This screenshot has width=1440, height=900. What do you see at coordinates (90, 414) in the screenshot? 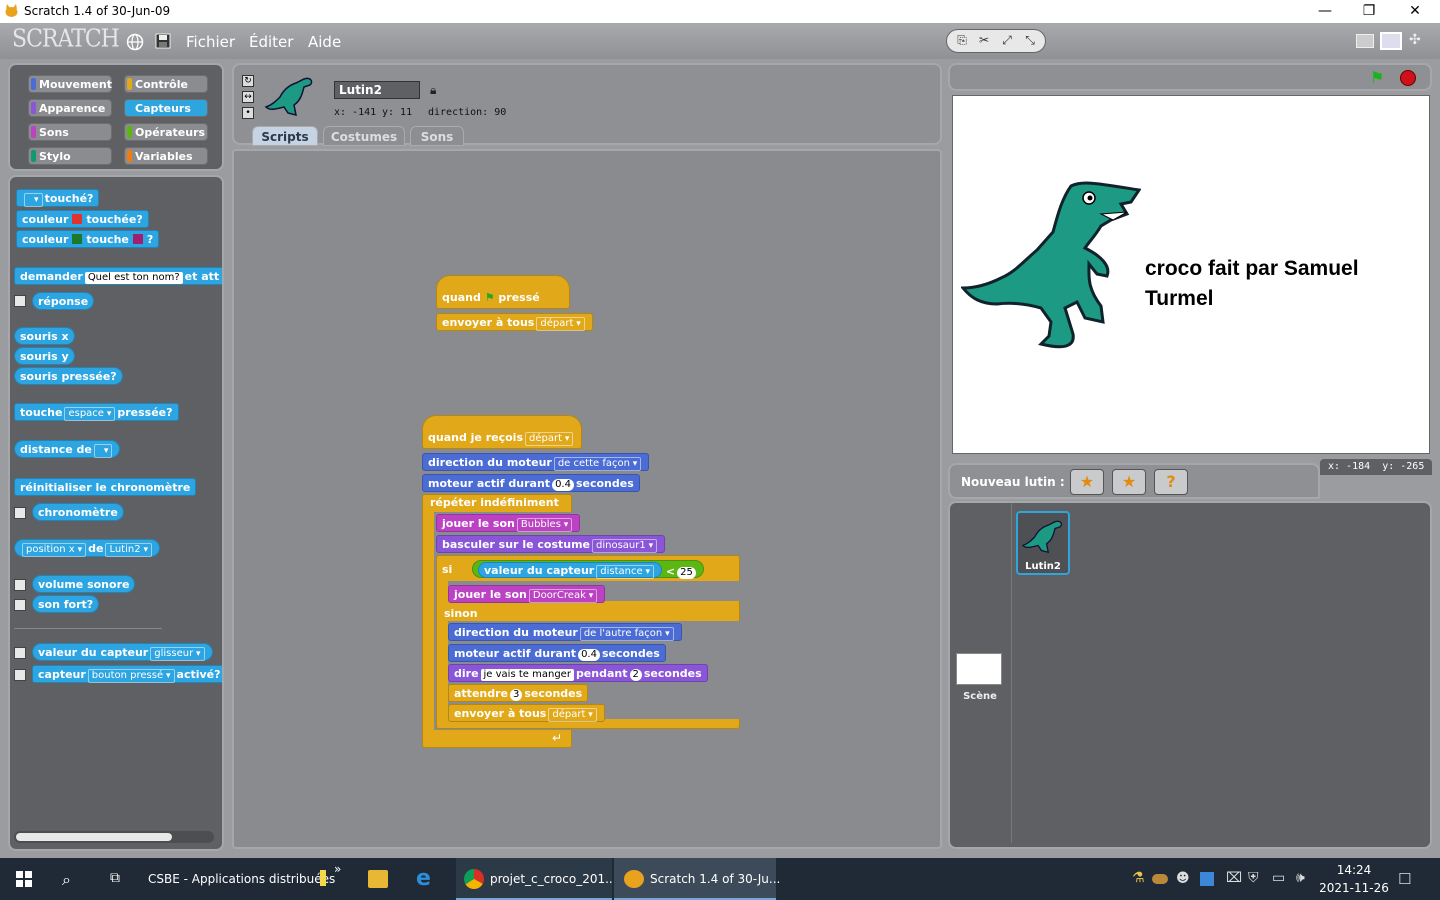
I see `key-dropdown: espace` at bounding box center [90, 414].